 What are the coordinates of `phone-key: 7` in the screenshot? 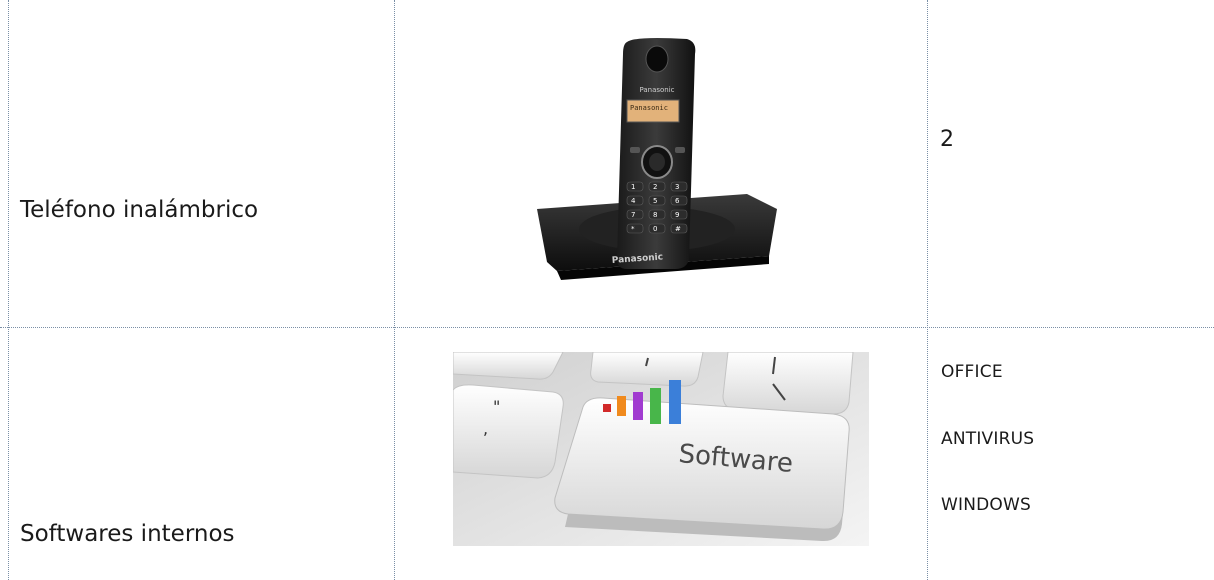 It's located at (633, 215).